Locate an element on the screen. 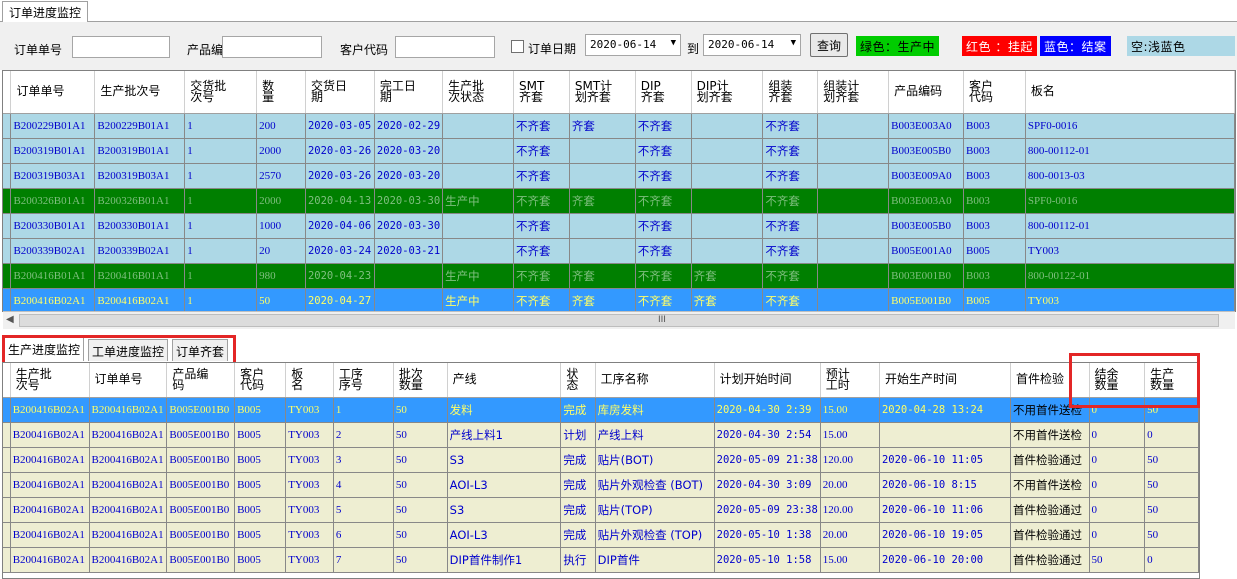  table-cell: TY003 is located at coordinates (1130, 299).